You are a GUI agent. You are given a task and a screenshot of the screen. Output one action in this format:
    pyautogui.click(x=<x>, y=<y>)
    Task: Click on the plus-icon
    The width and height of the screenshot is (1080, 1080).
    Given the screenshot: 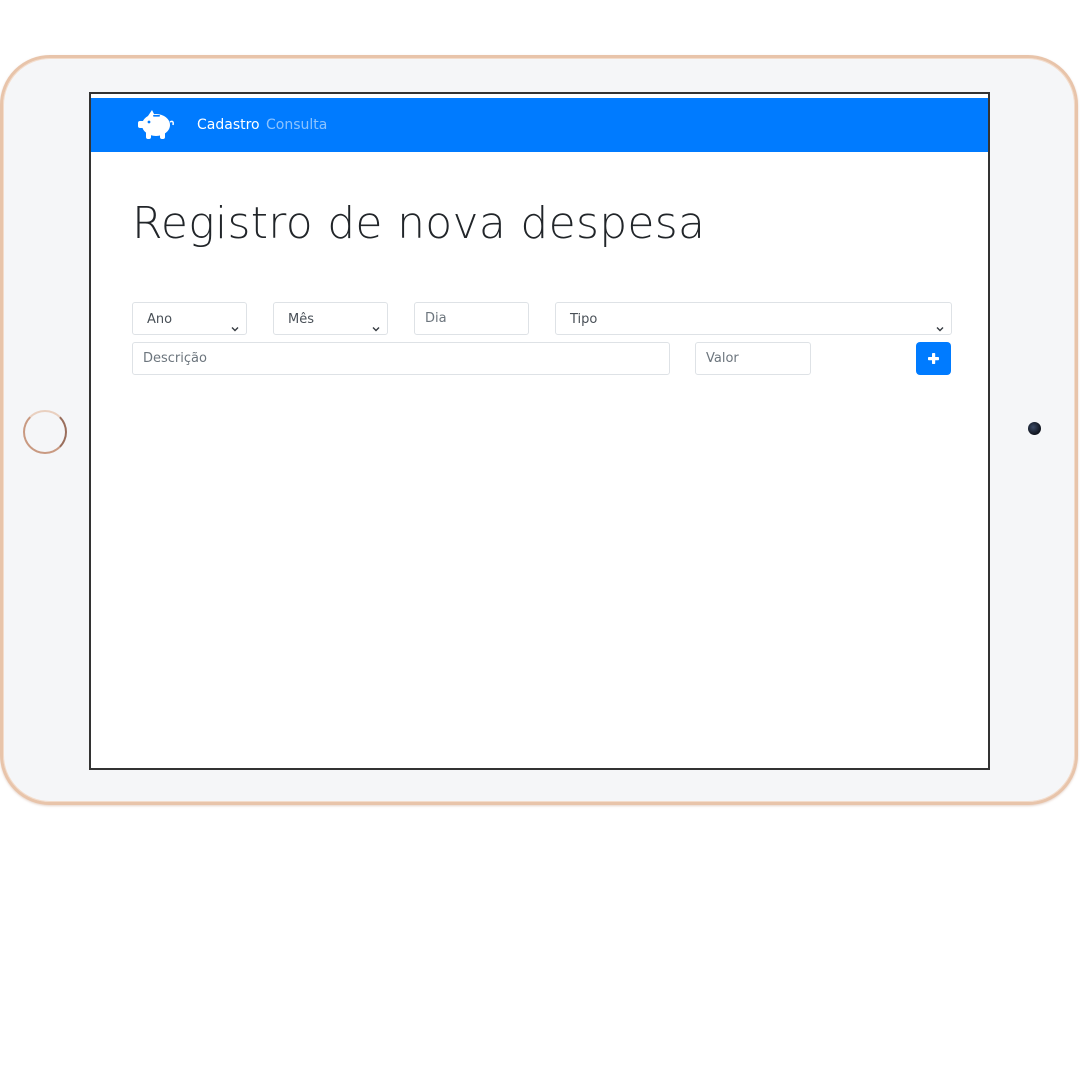 What is the action you would take?
    pyautogui.click(x=933, y=365)
    